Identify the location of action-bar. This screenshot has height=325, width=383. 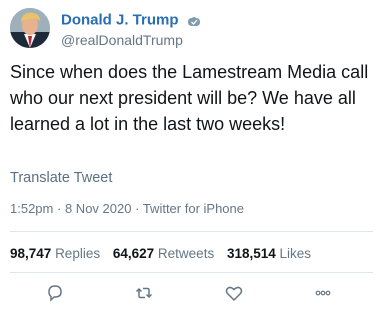
(191, 293).